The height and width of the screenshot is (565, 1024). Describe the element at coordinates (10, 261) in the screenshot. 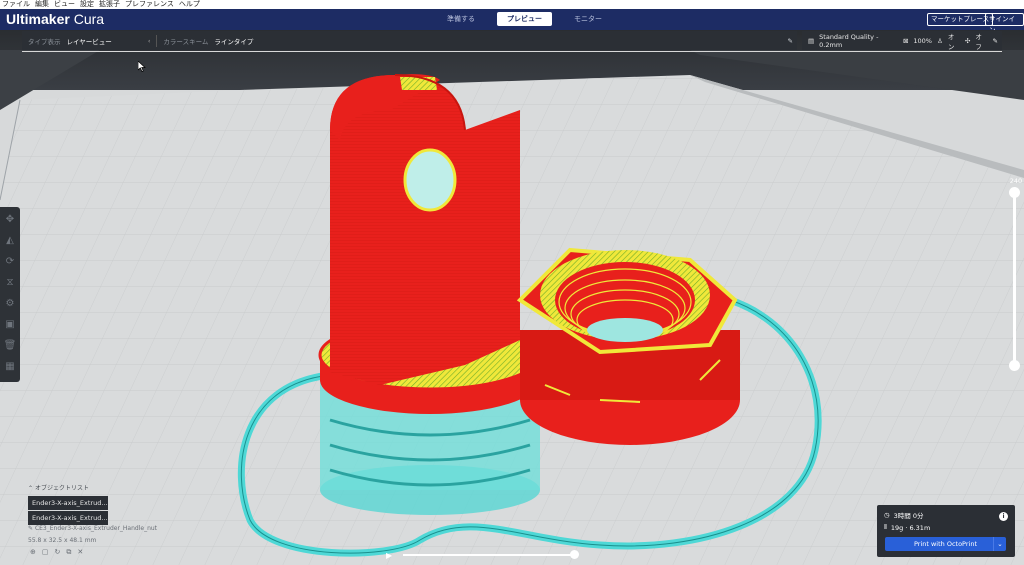

I see `rotate-tool-icon: ⟳` at that location.